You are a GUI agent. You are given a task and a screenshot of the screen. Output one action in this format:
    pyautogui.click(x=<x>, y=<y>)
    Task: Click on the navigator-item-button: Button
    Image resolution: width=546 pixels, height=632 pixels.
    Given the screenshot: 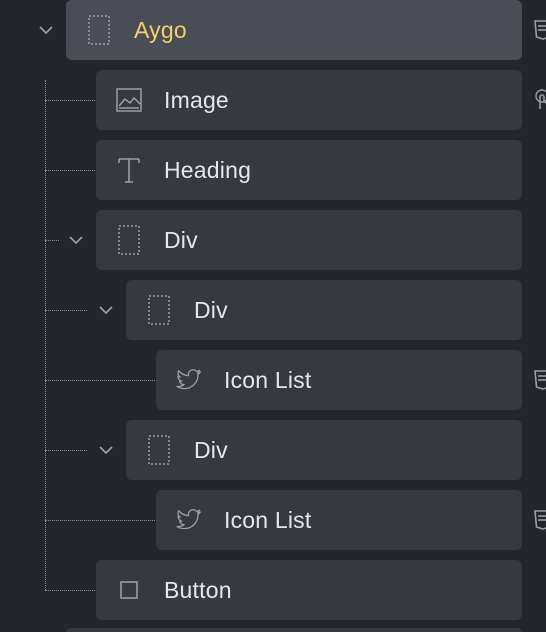 What is the action you would take?
    pyautogui.click(x=309, y=590)
    